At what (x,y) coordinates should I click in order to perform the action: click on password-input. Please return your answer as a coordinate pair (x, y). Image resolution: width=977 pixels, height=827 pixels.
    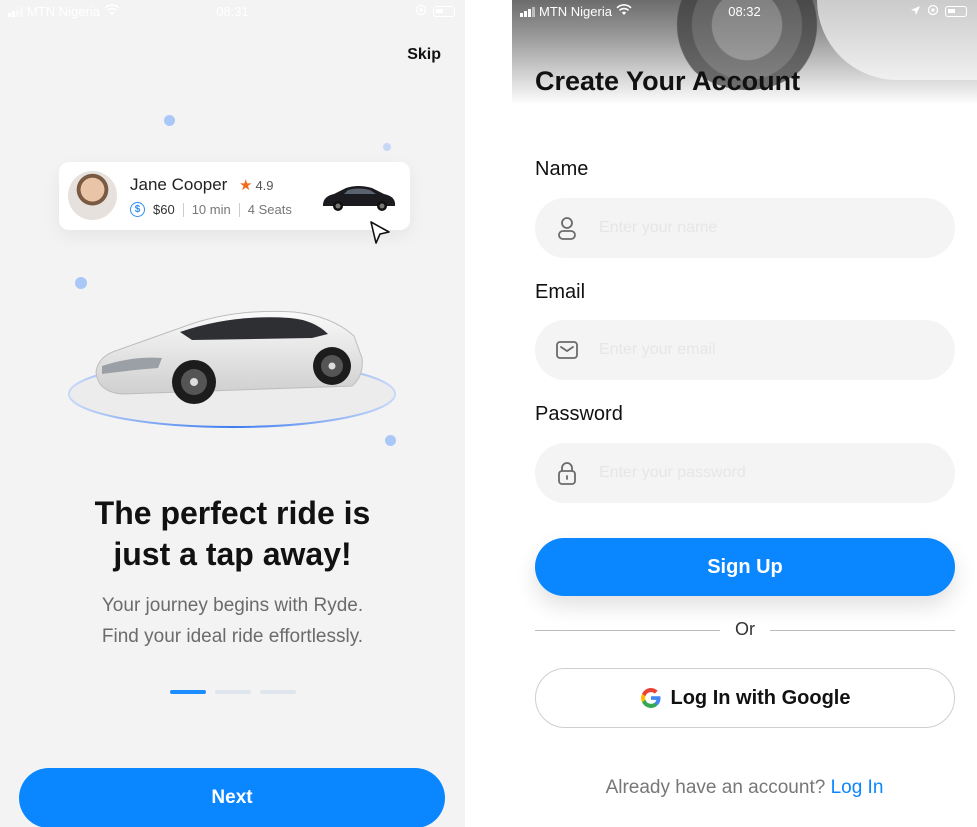
    Looking at the image, I should click on (769, 473).